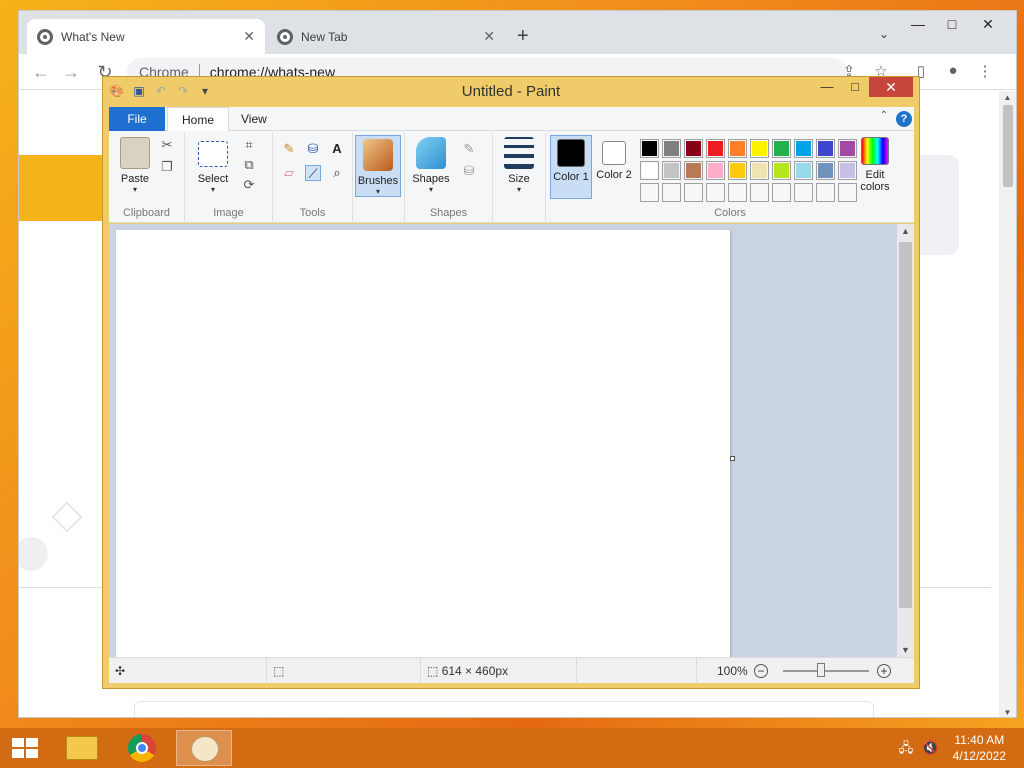 Image resolution: width=1024 pixels, height=768 pixels. I want to click on size-button: Size ▾, so click(519, 165).